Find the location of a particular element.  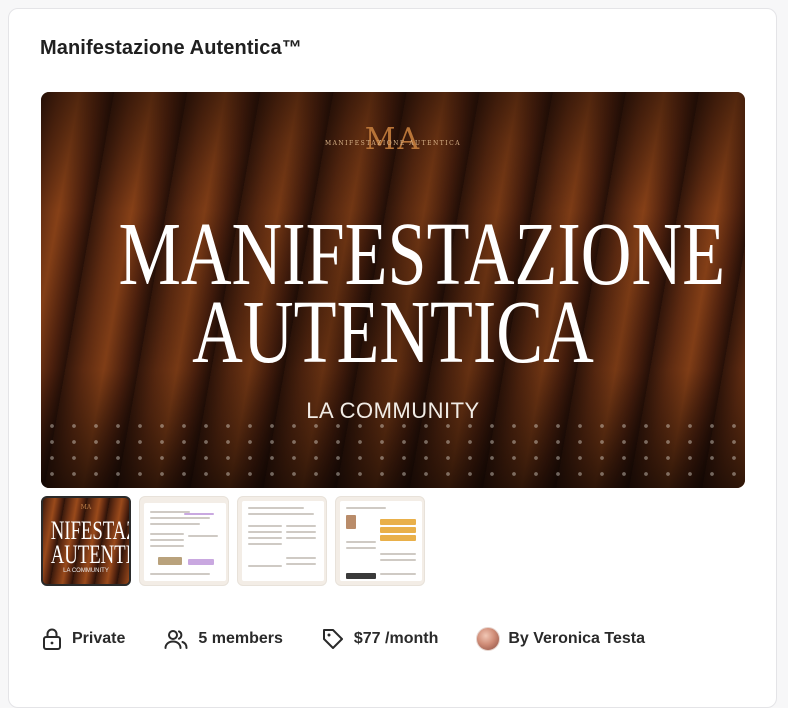

price-info: $77 /month is located at coordinates (379, 639).